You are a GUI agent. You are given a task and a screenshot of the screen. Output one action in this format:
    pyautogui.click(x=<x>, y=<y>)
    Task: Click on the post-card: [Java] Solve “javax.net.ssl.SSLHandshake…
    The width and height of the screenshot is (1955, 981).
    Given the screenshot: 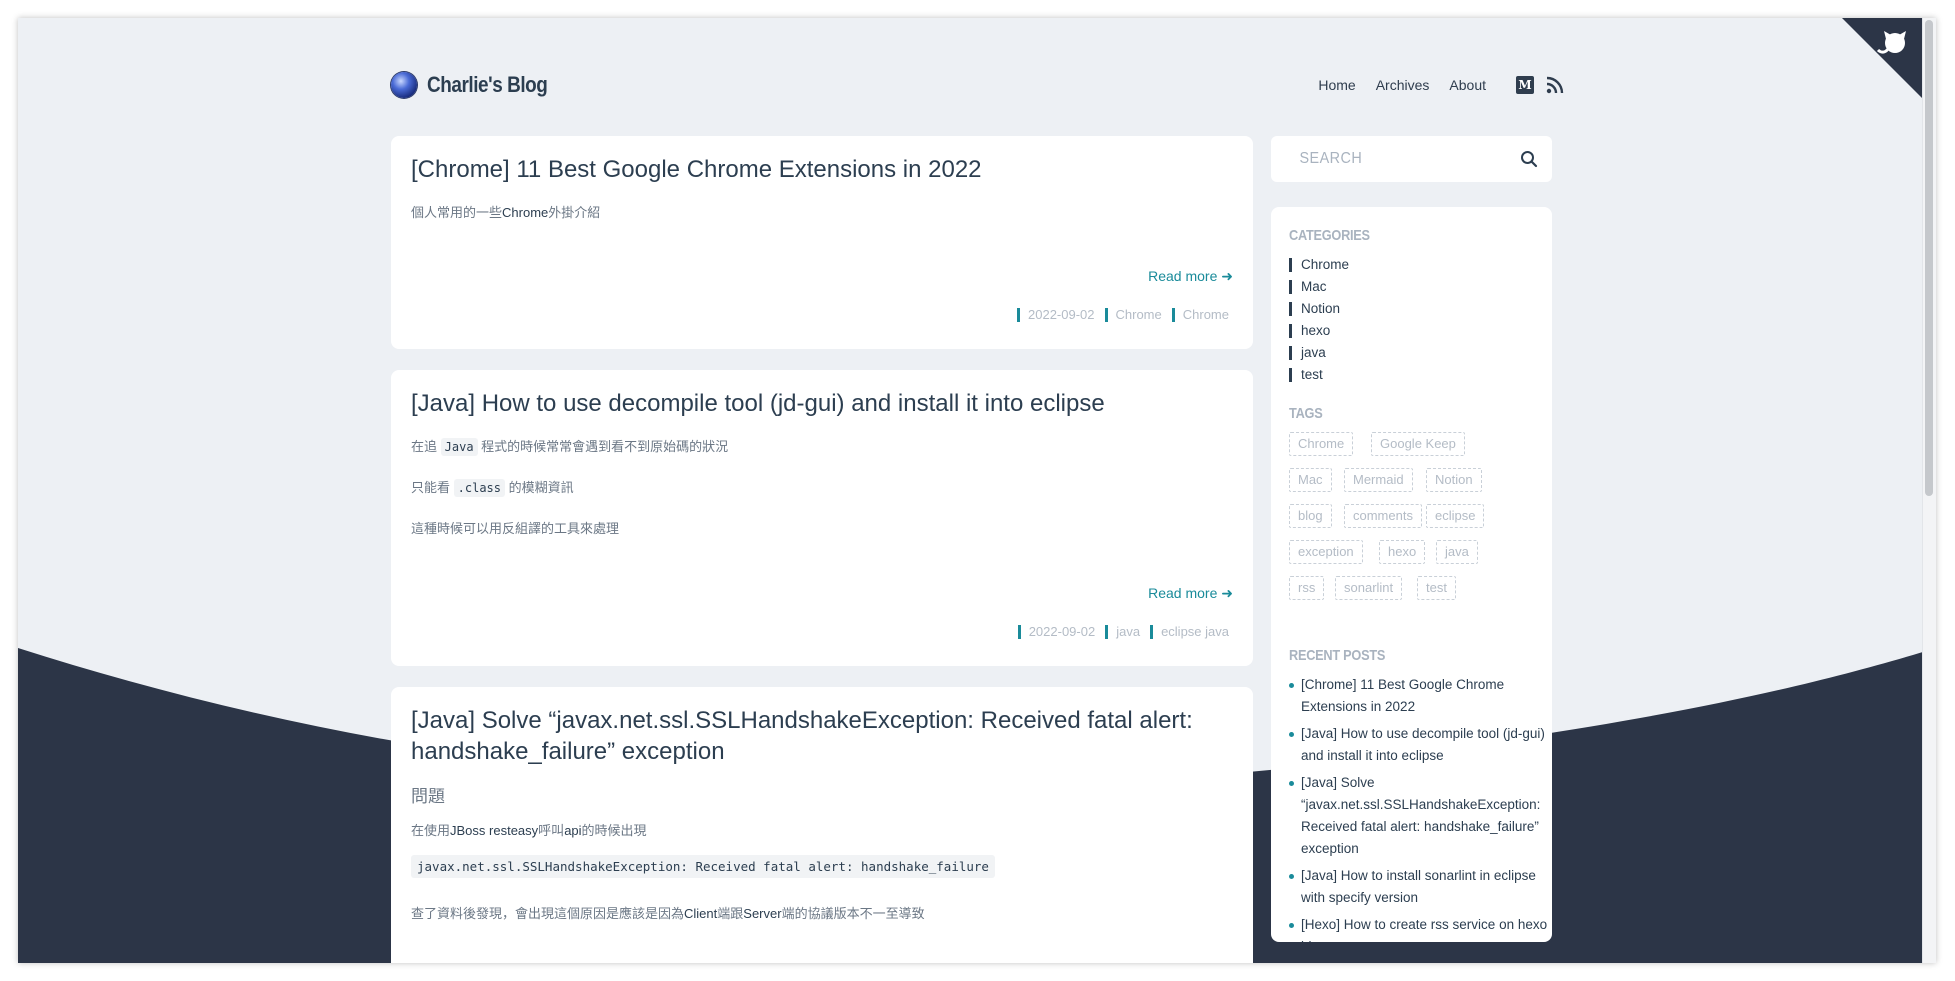 What is the action you would take?
    pyautogui.click(x=822, y=825)
    